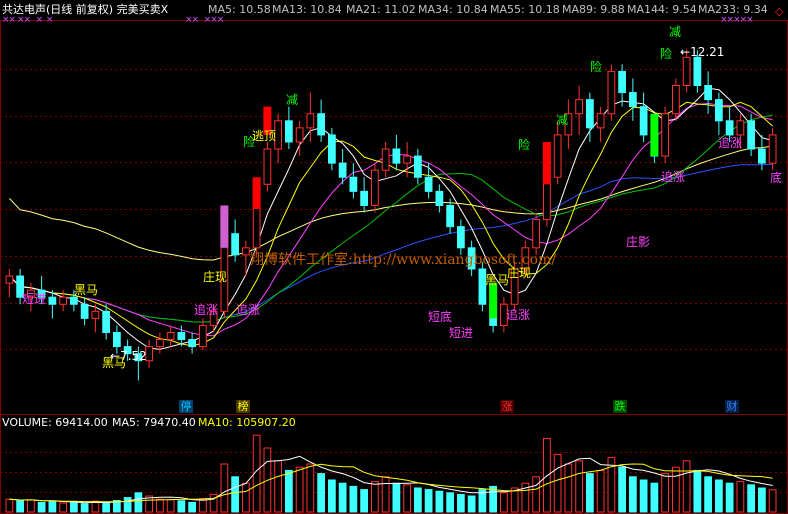 The image size is (788, 514). What do you see at coordinates (206, 310) in the screenshot?
I see `marker-chase-2: 追涨` at bounding box center [206, 310].